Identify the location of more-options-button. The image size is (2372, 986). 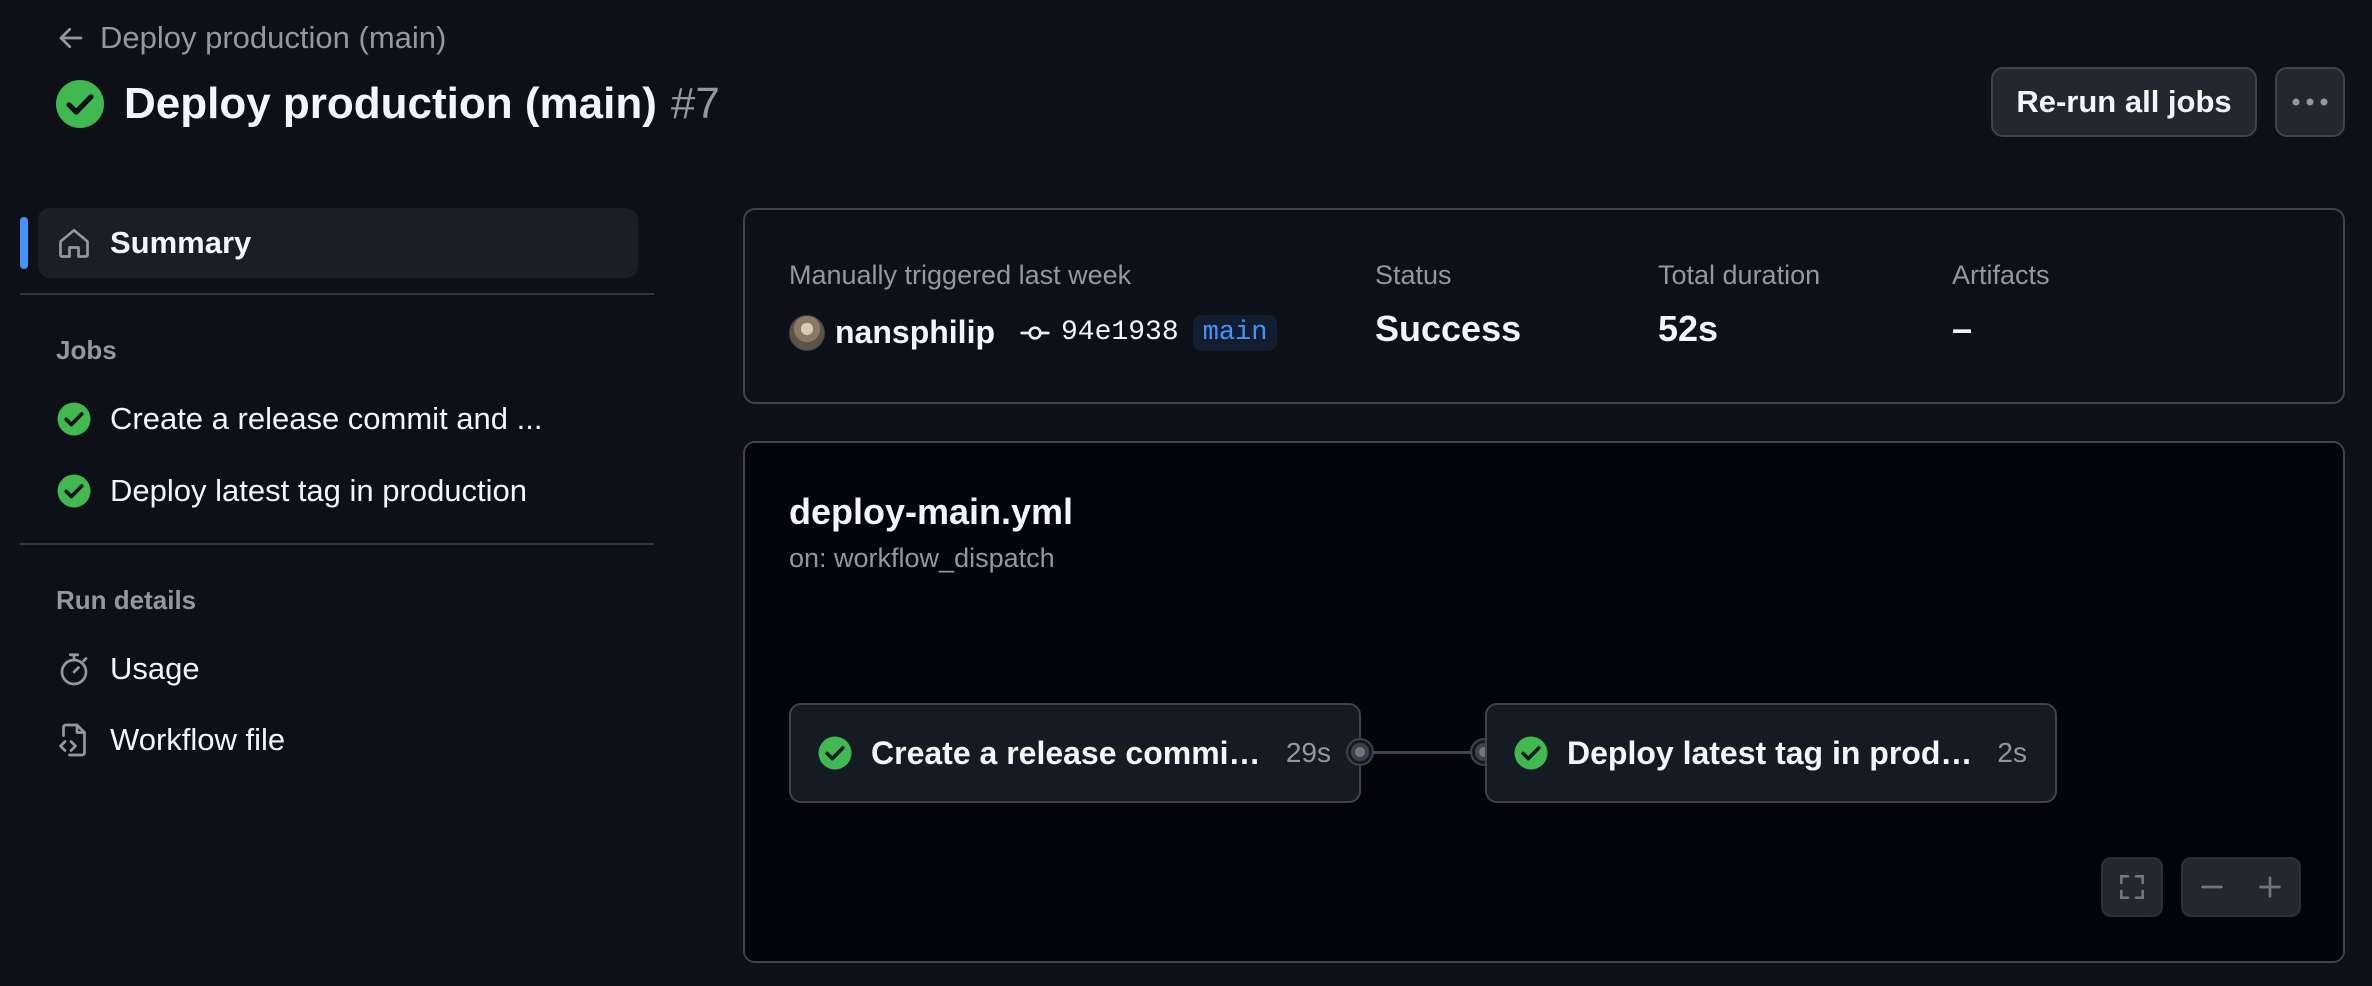
(2310, 102).